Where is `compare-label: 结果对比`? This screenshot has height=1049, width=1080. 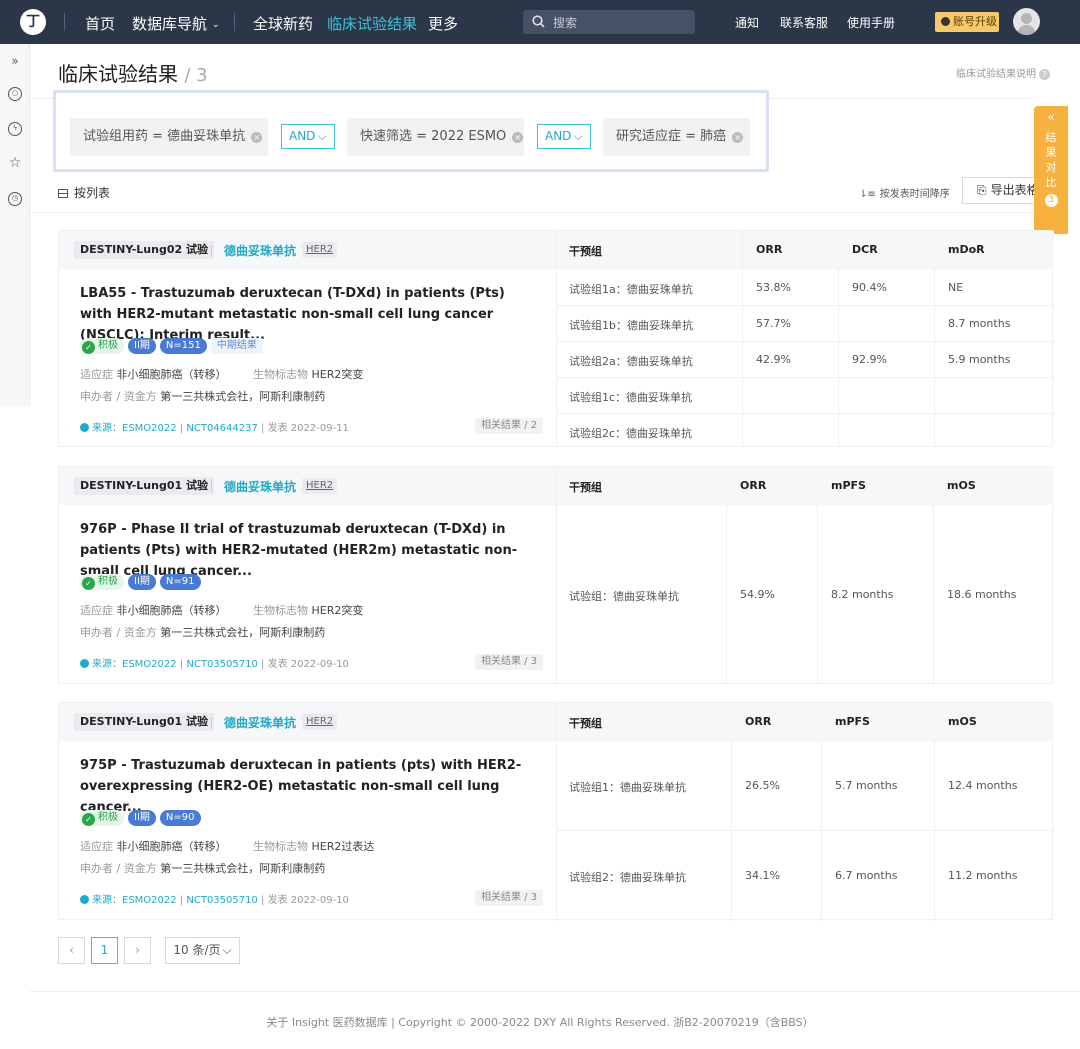
compare-label: 结果对比 is located at coordinates (1051, 160).